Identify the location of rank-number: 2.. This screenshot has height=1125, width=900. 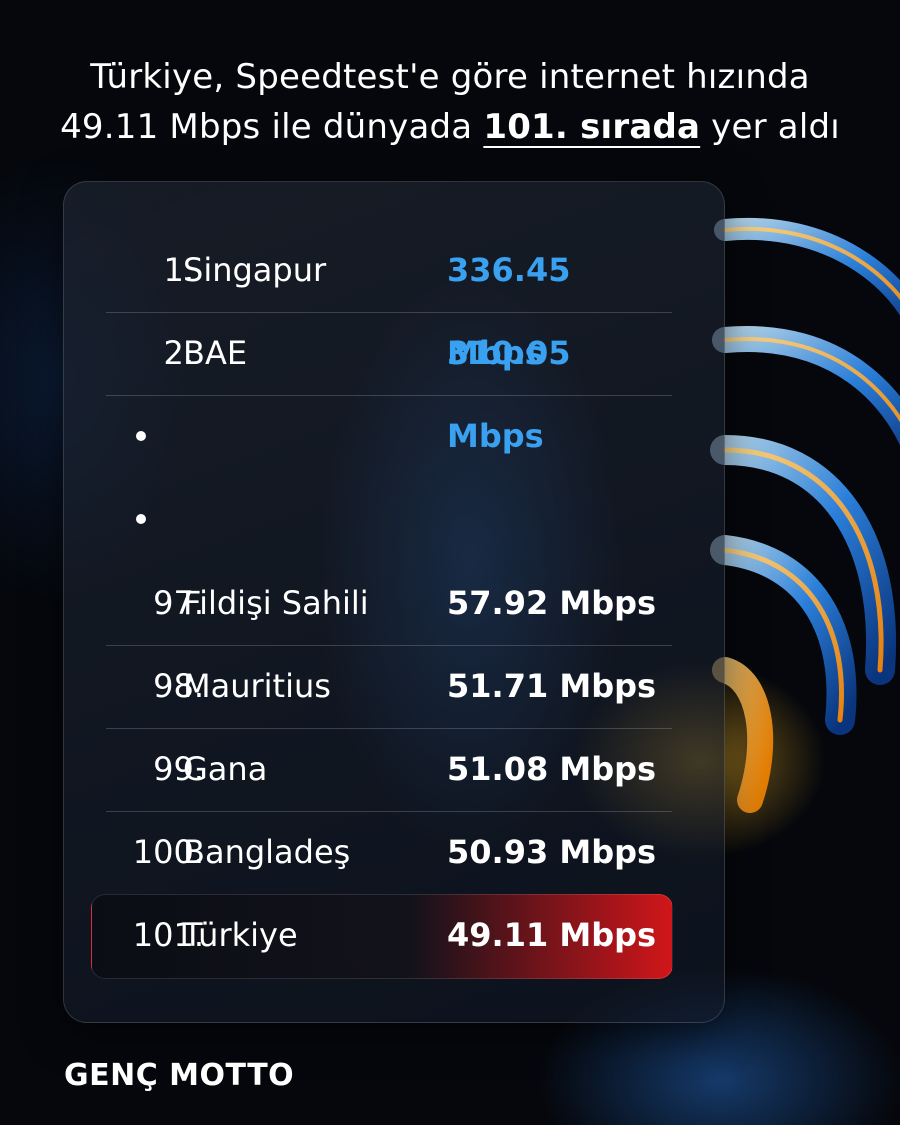
(178, 353).